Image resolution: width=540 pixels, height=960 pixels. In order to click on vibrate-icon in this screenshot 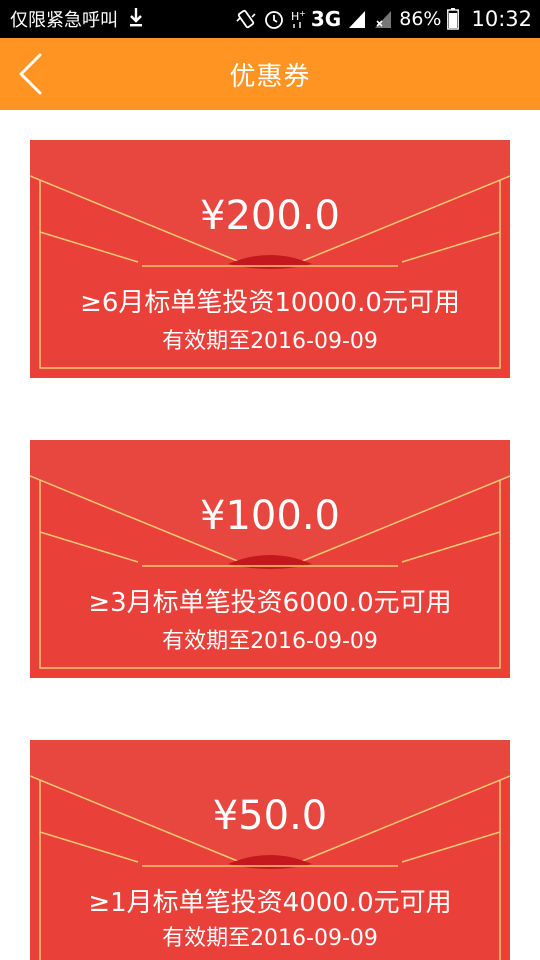, I will do `click(246, 19)`.